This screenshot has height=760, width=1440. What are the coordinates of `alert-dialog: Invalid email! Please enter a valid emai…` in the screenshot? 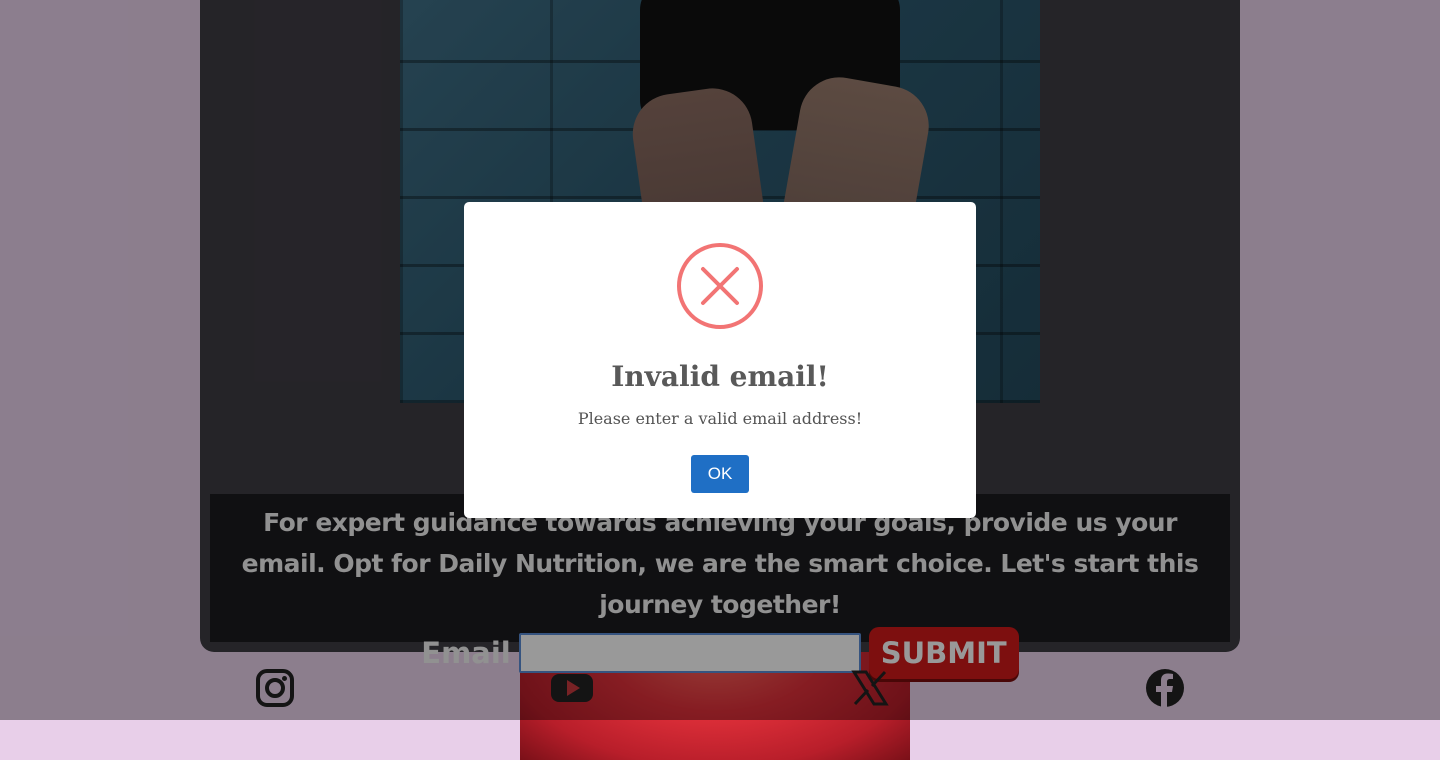 It's located at (720, 360).